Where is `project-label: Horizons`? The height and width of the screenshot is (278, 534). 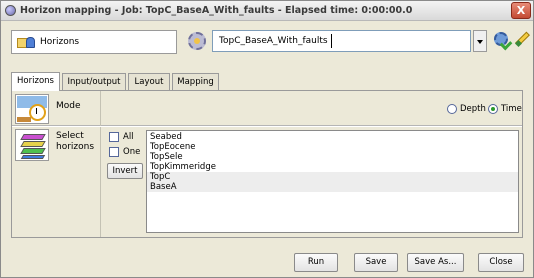
project-label: Horizons is located at coordinates (60, 42).